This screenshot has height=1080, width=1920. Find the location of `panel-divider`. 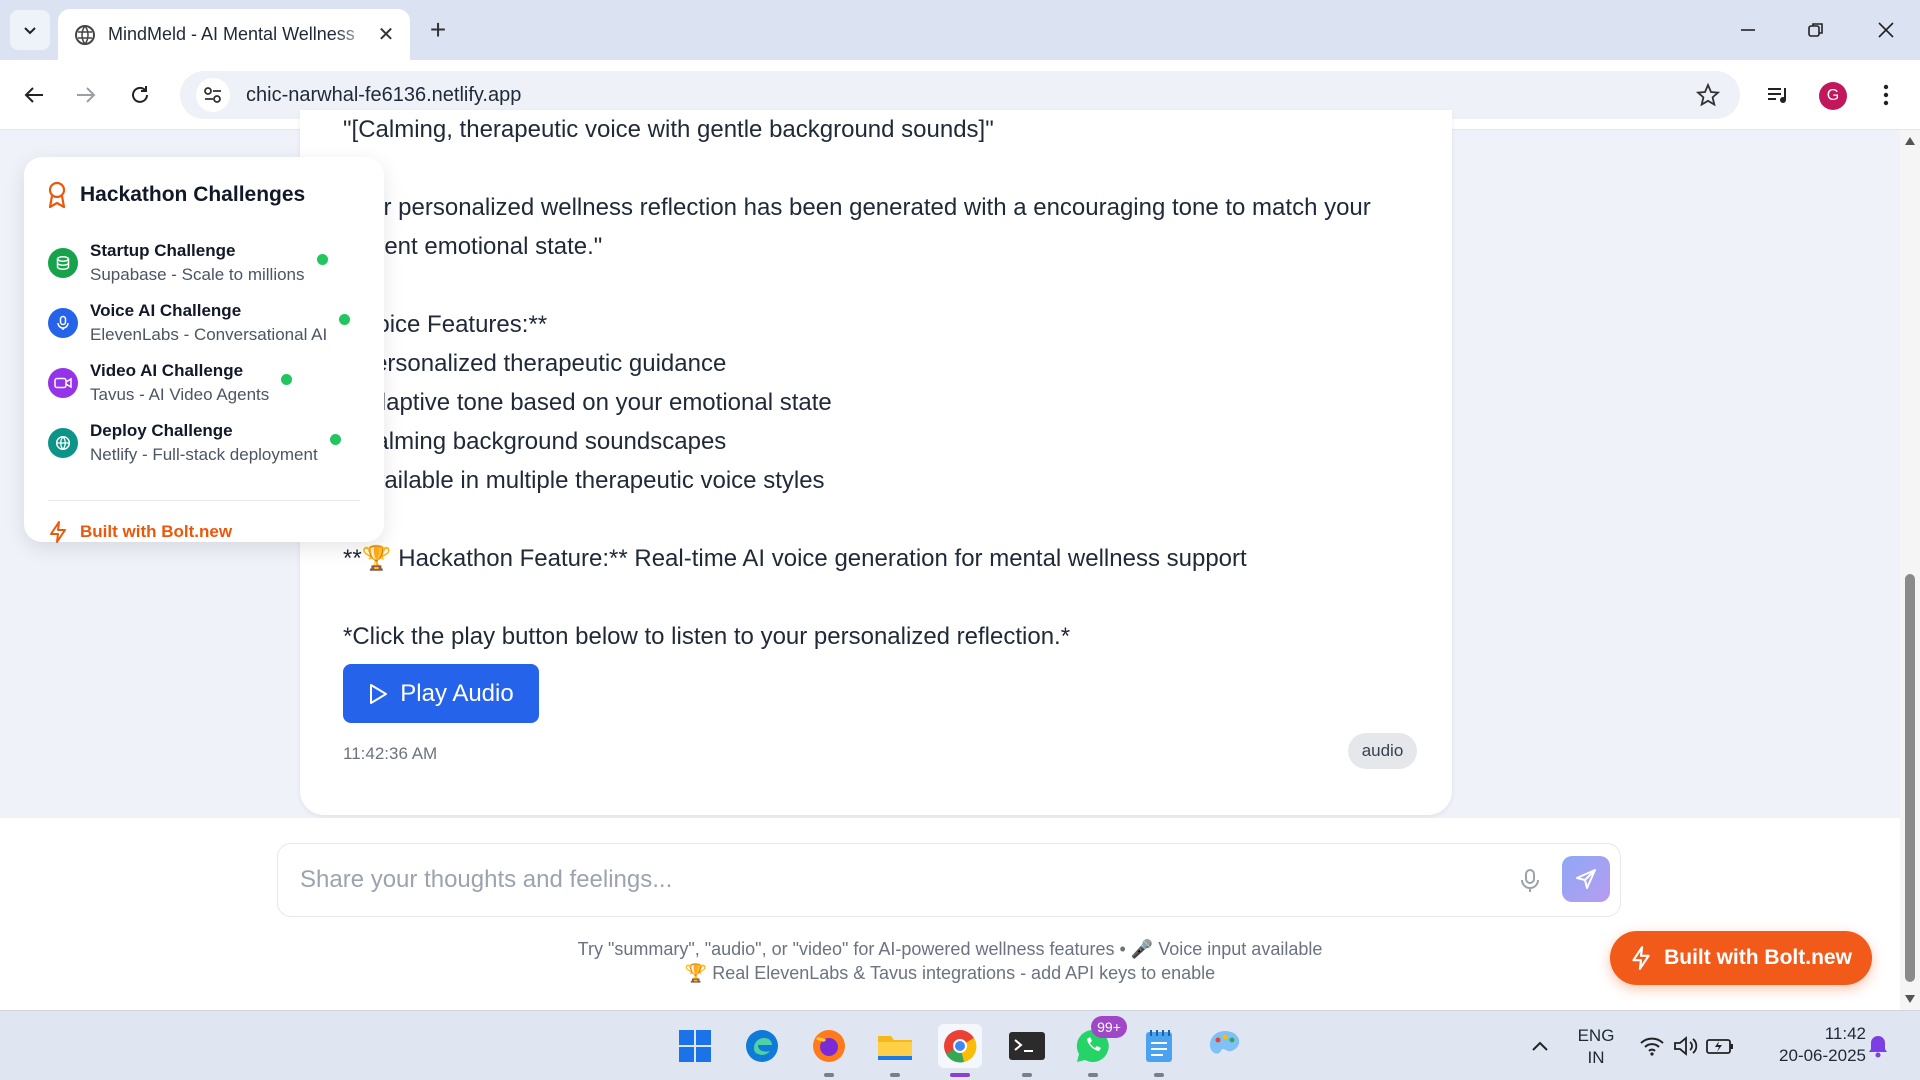

panel-divider is located at coordinates (204, 500).